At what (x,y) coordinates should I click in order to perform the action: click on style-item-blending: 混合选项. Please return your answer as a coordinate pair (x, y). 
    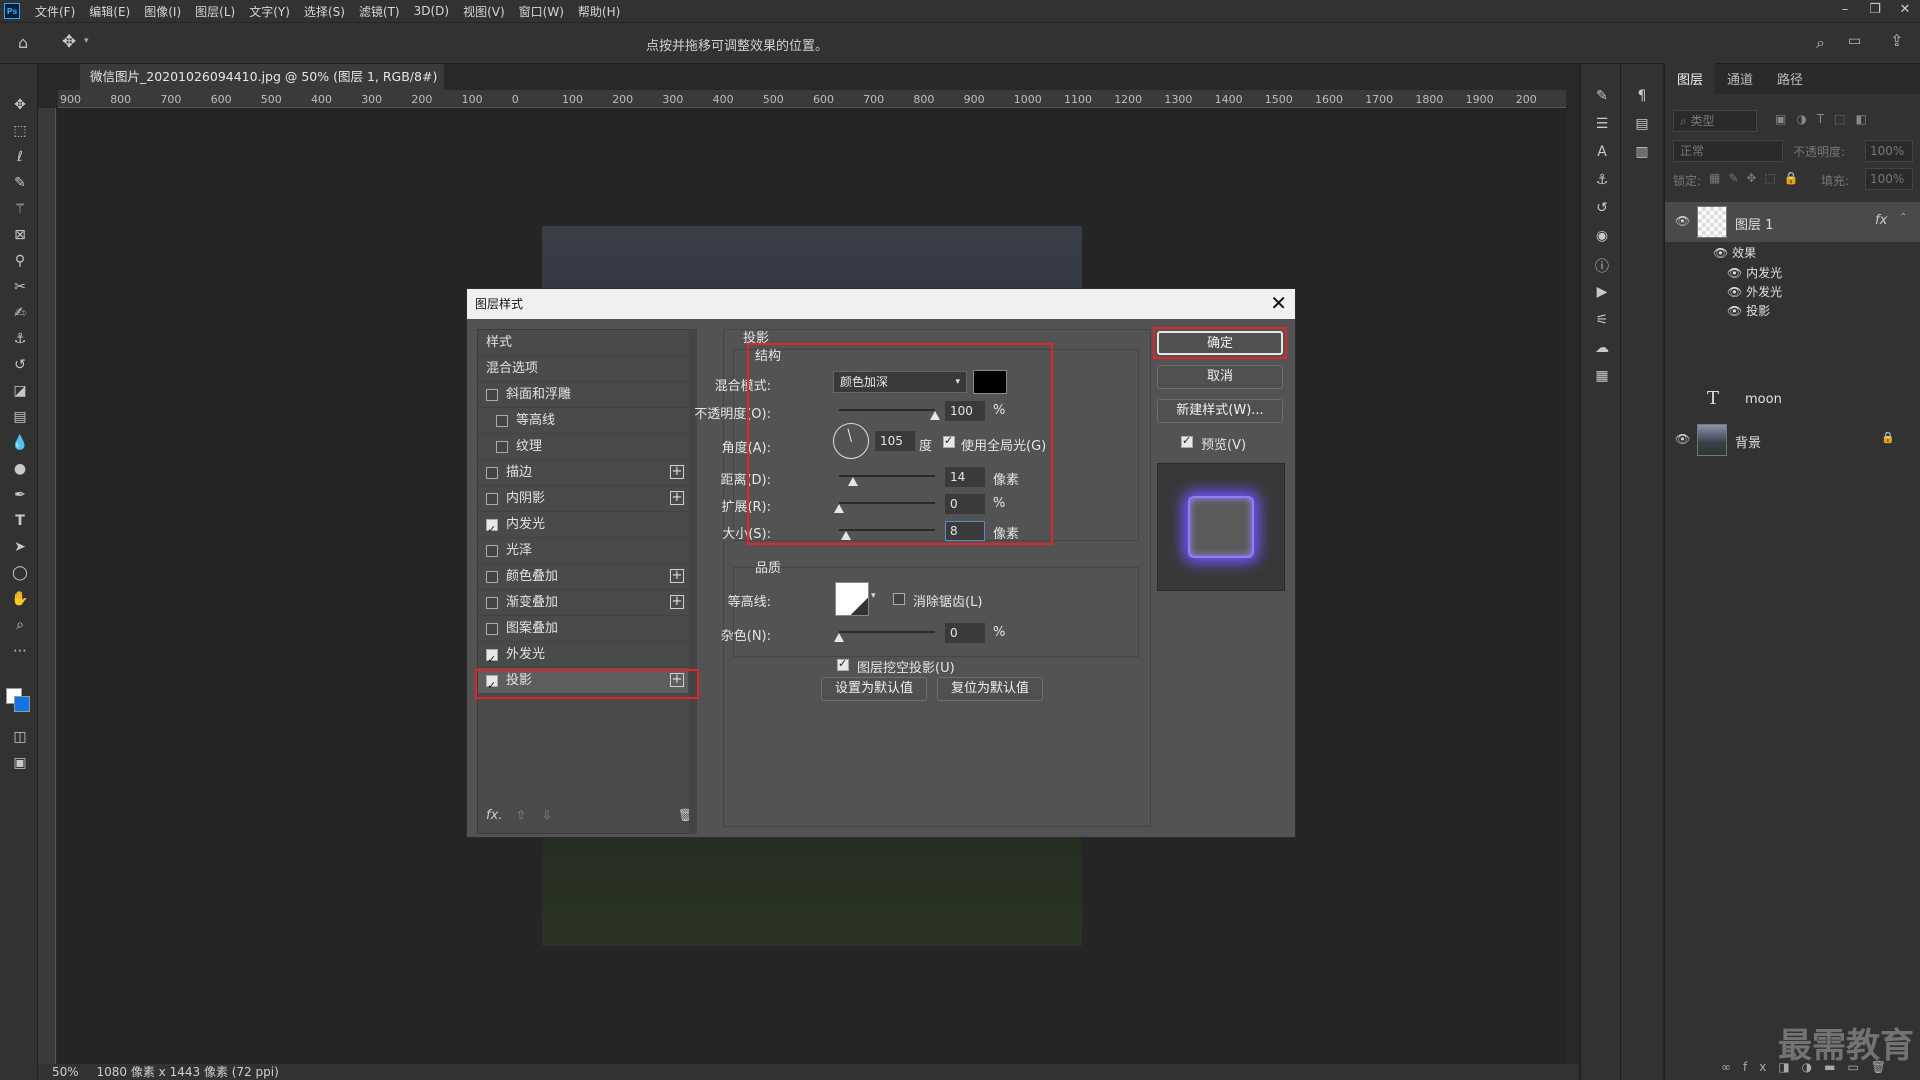
    Looking at the image, I should click on (583, 369).